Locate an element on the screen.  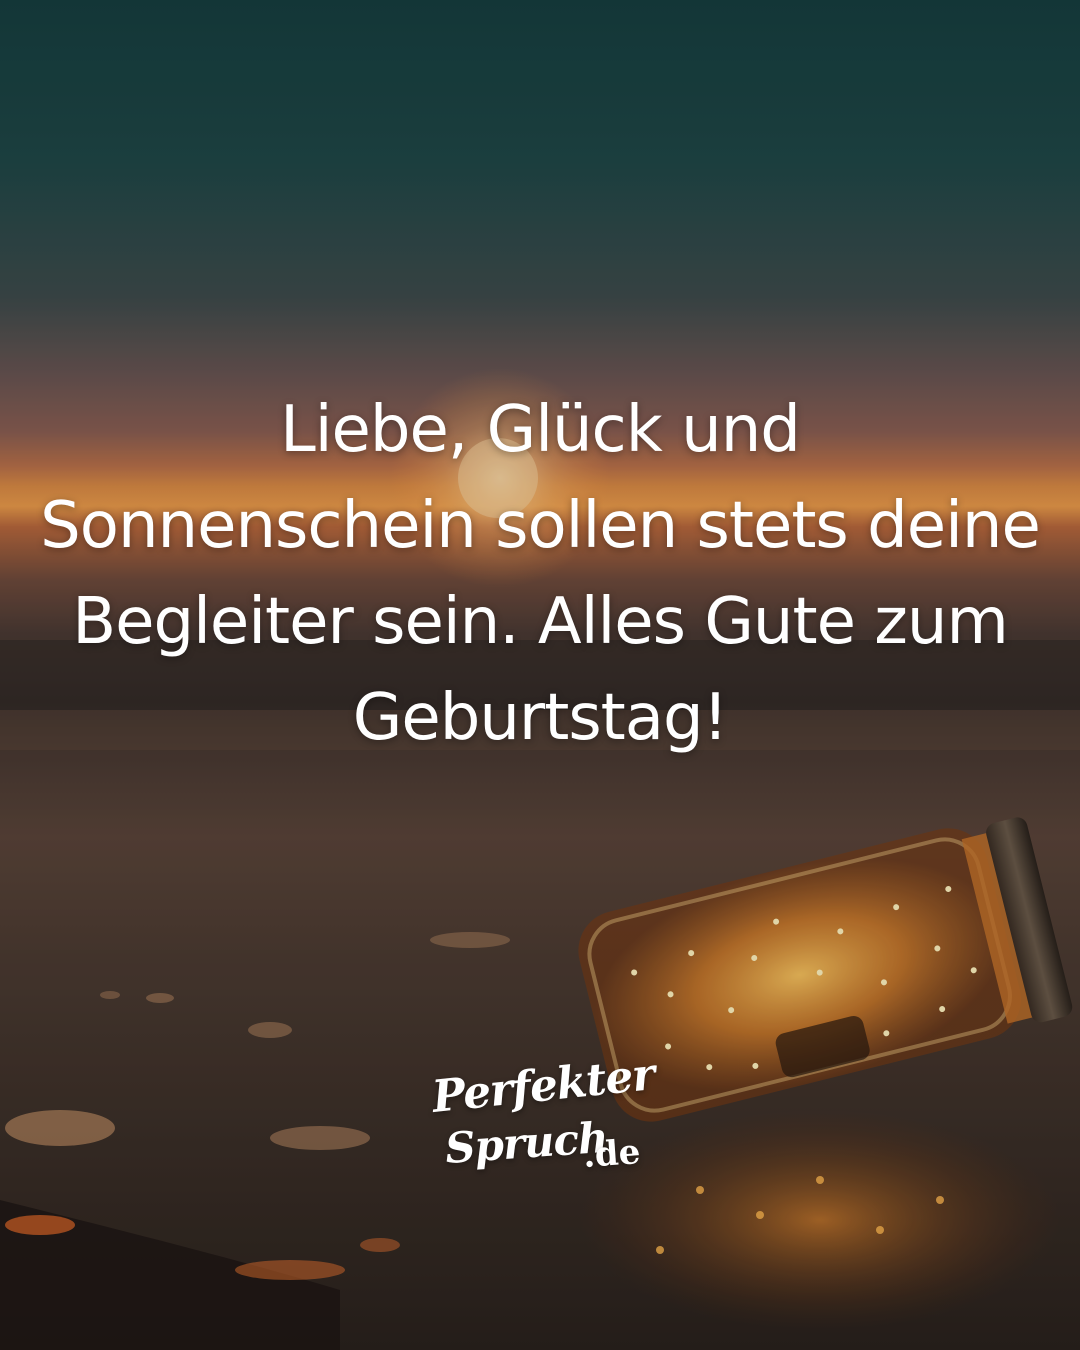
brand-logo: Perfekter Spruch .de is located at coordinates (545, 1120).